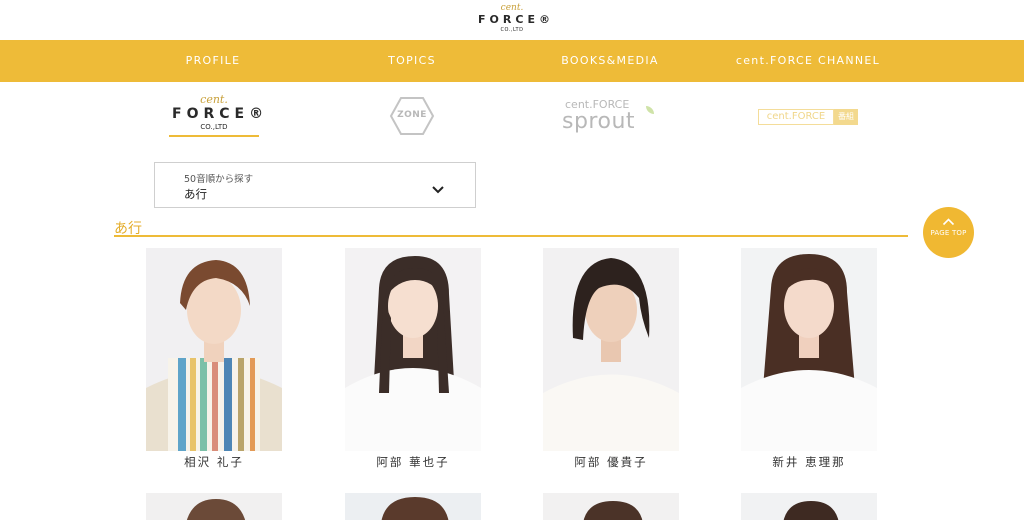 Image resolution: width=1024 pixels, height=520 pixels. I want to click on nav-item-topics: TOPICS, so click(412, 61).